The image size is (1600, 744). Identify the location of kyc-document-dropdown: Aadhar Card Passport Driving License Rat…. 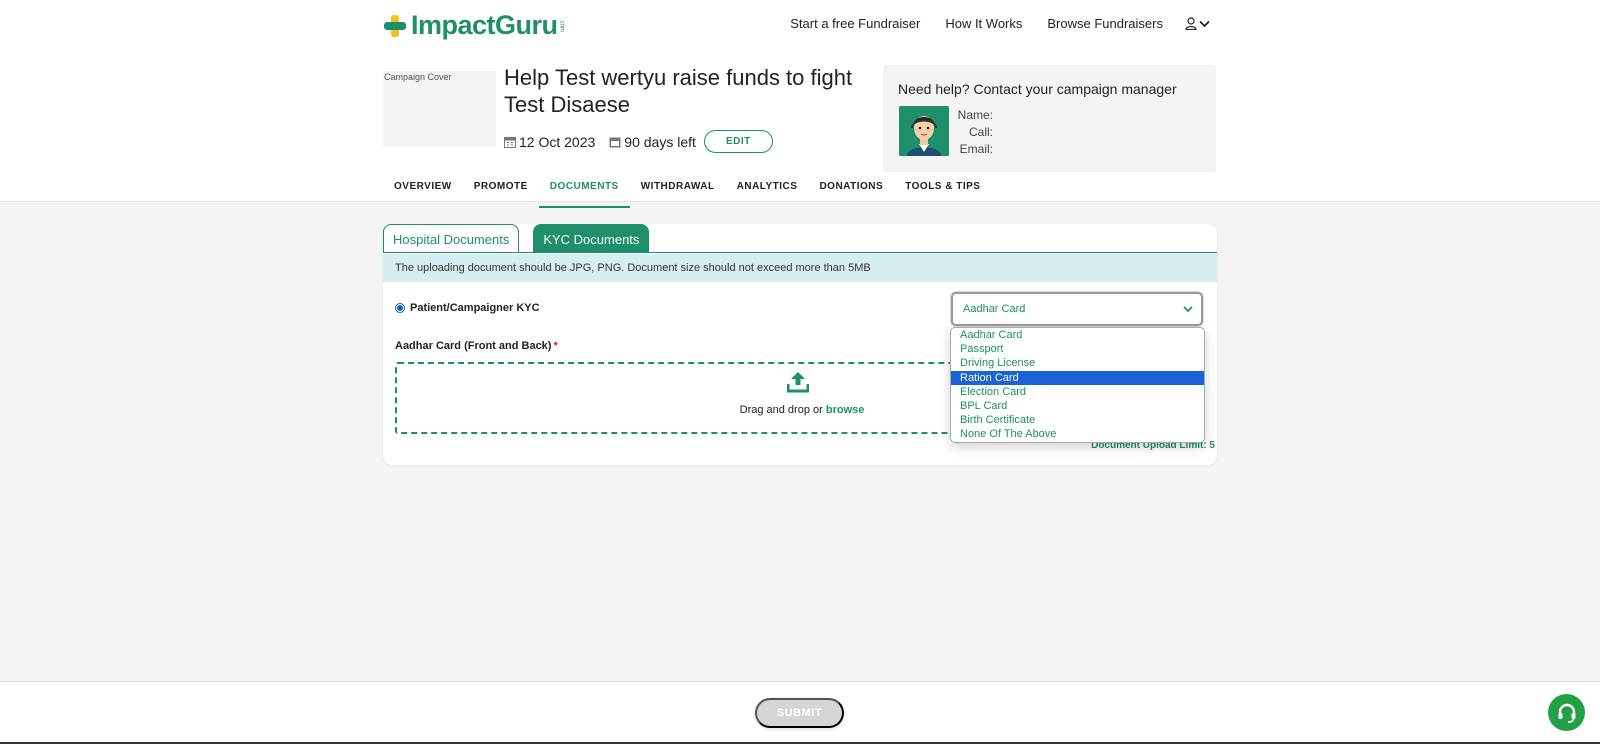
(1077, 385).